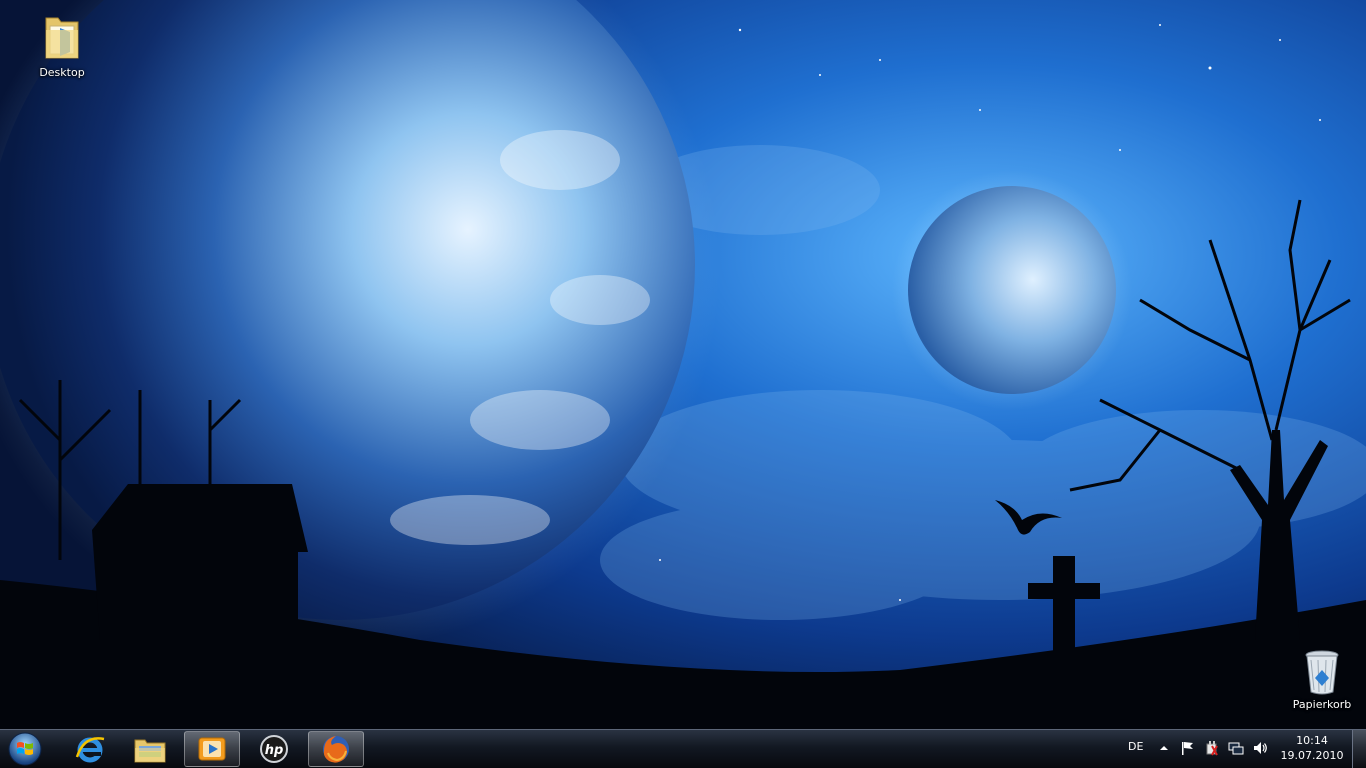  What do you see at coordinates (1312, 755) in the screenshot?
I see `clock-date: 19.07.2010` at bounding box center [1312, 755].